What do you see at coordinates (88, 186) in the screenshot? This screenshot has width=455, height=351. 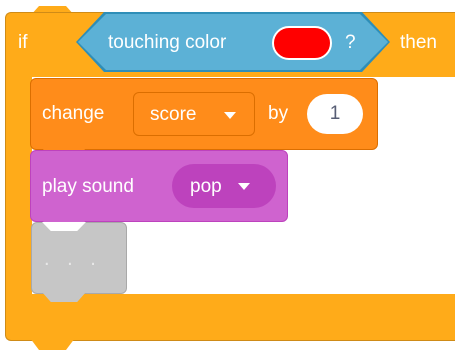 I see `play-sound-label: play sound` at bounding box center [88, 186].